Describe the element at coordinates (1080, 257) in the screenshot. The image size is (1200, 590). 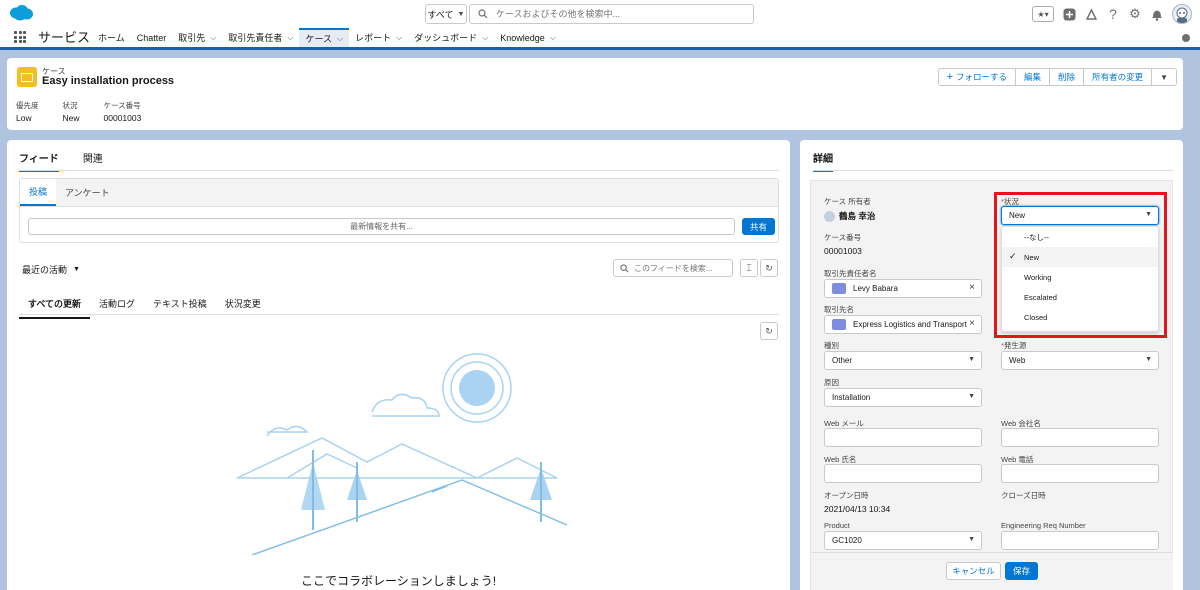
I see `status-option: ✓ New` at that location.